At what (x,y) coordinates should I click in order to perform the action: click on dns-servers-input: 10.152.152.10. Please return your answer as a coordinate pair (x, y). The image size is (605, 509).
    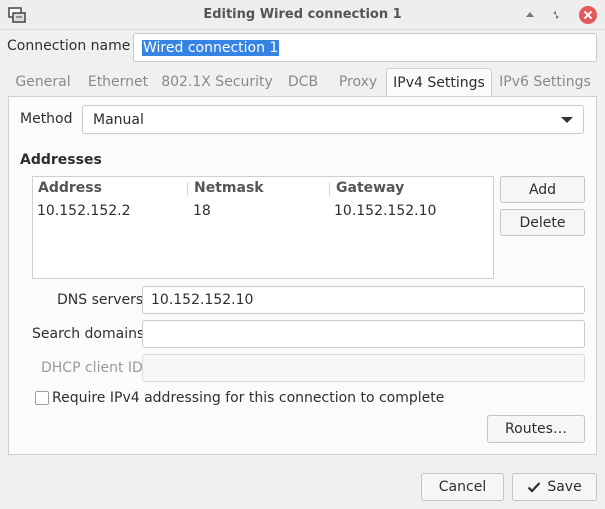
    Looking at the image, I should click on (363, 300).